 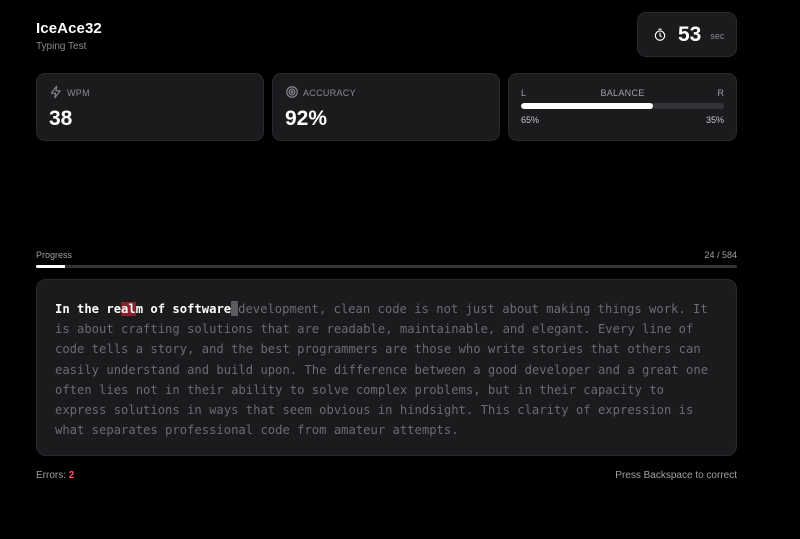 I want to click on error-text: al, so click(x=128, y=309).